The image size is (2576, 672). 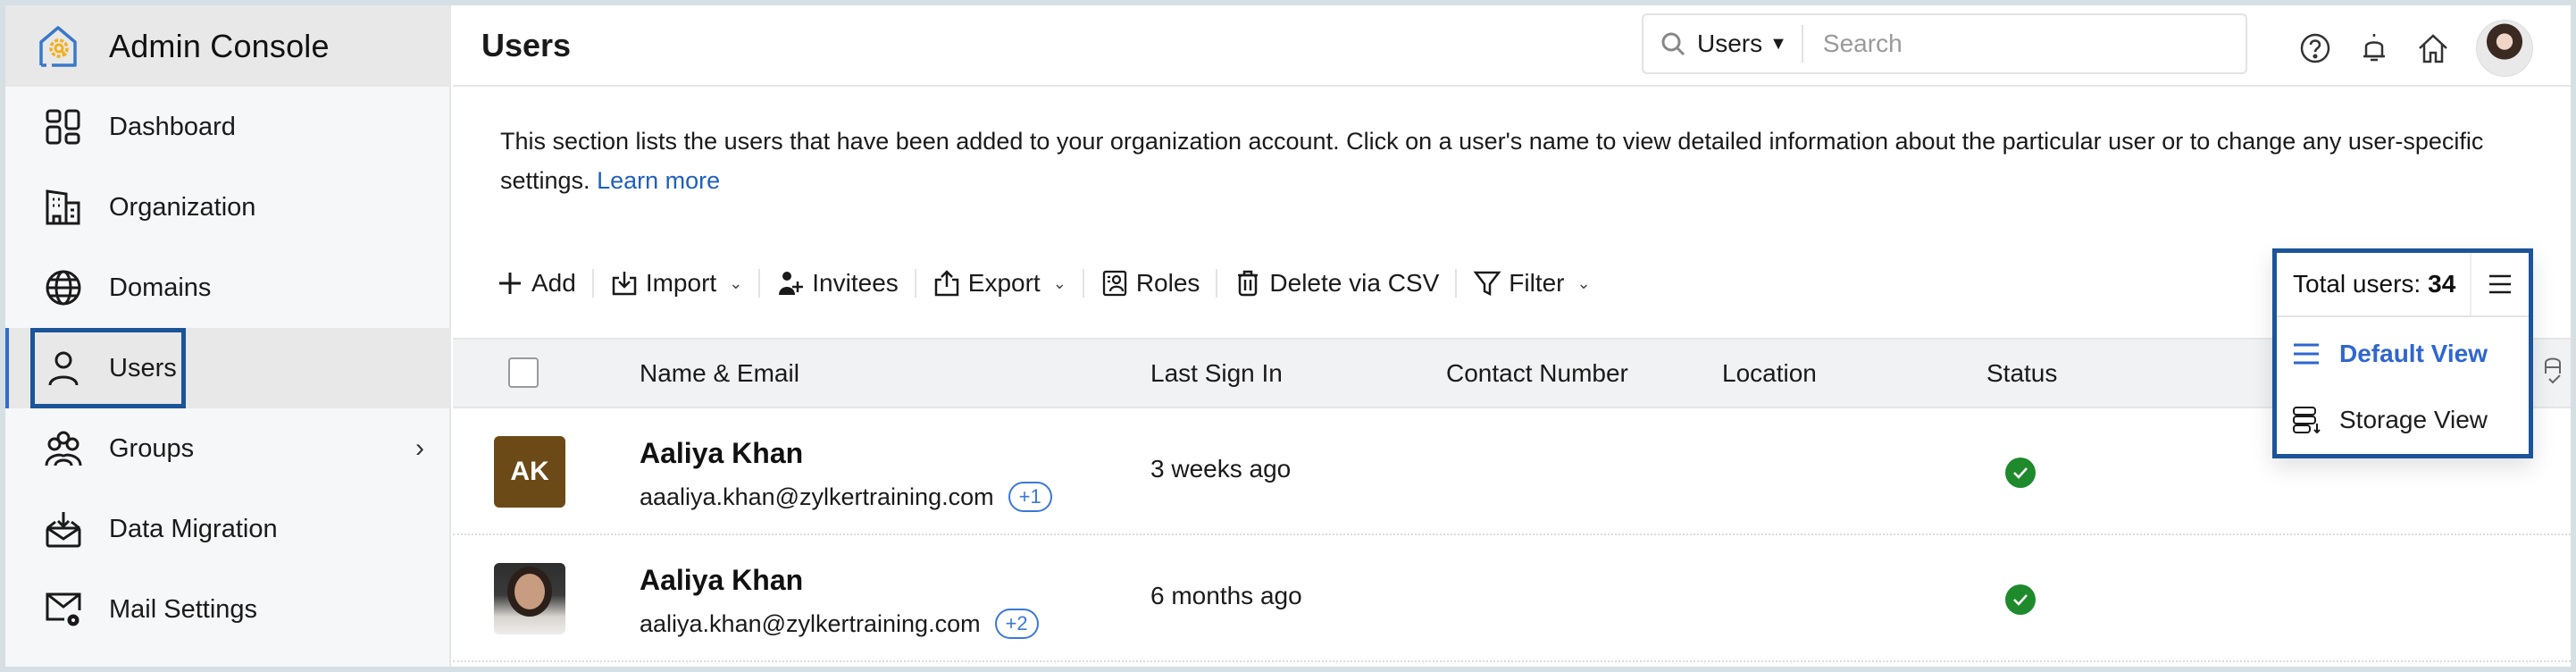 What do you see at coordinates (659, 180) in the screenshot?
I see `learn-more-link: Learn more` at bounding box center [659, 180].